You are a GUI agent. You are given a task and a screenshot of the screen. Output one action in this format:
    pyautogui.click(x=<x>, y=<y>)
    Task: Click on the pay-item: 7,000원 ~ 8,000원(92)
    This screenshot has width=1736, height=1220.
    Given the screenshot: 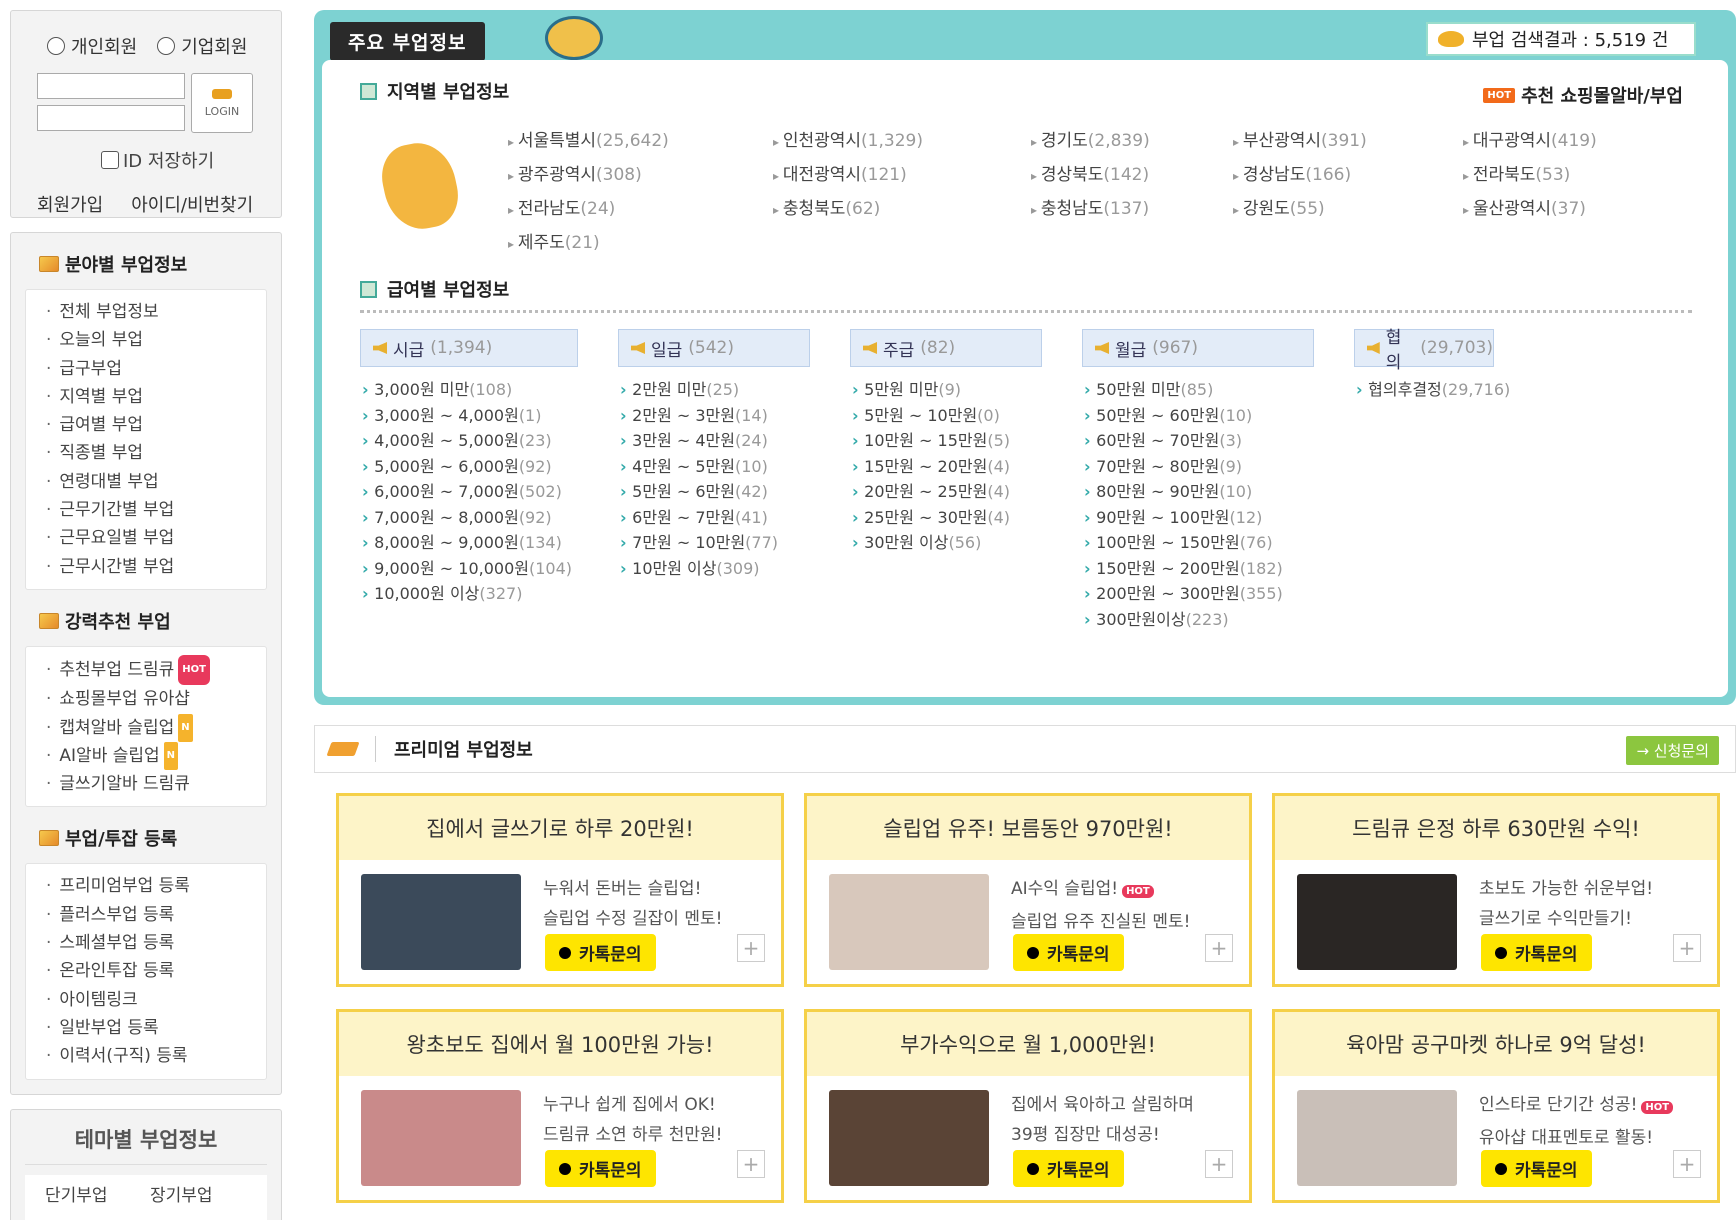 What is the action you would take?
    pyautogui.click(x=490, y=518)
    